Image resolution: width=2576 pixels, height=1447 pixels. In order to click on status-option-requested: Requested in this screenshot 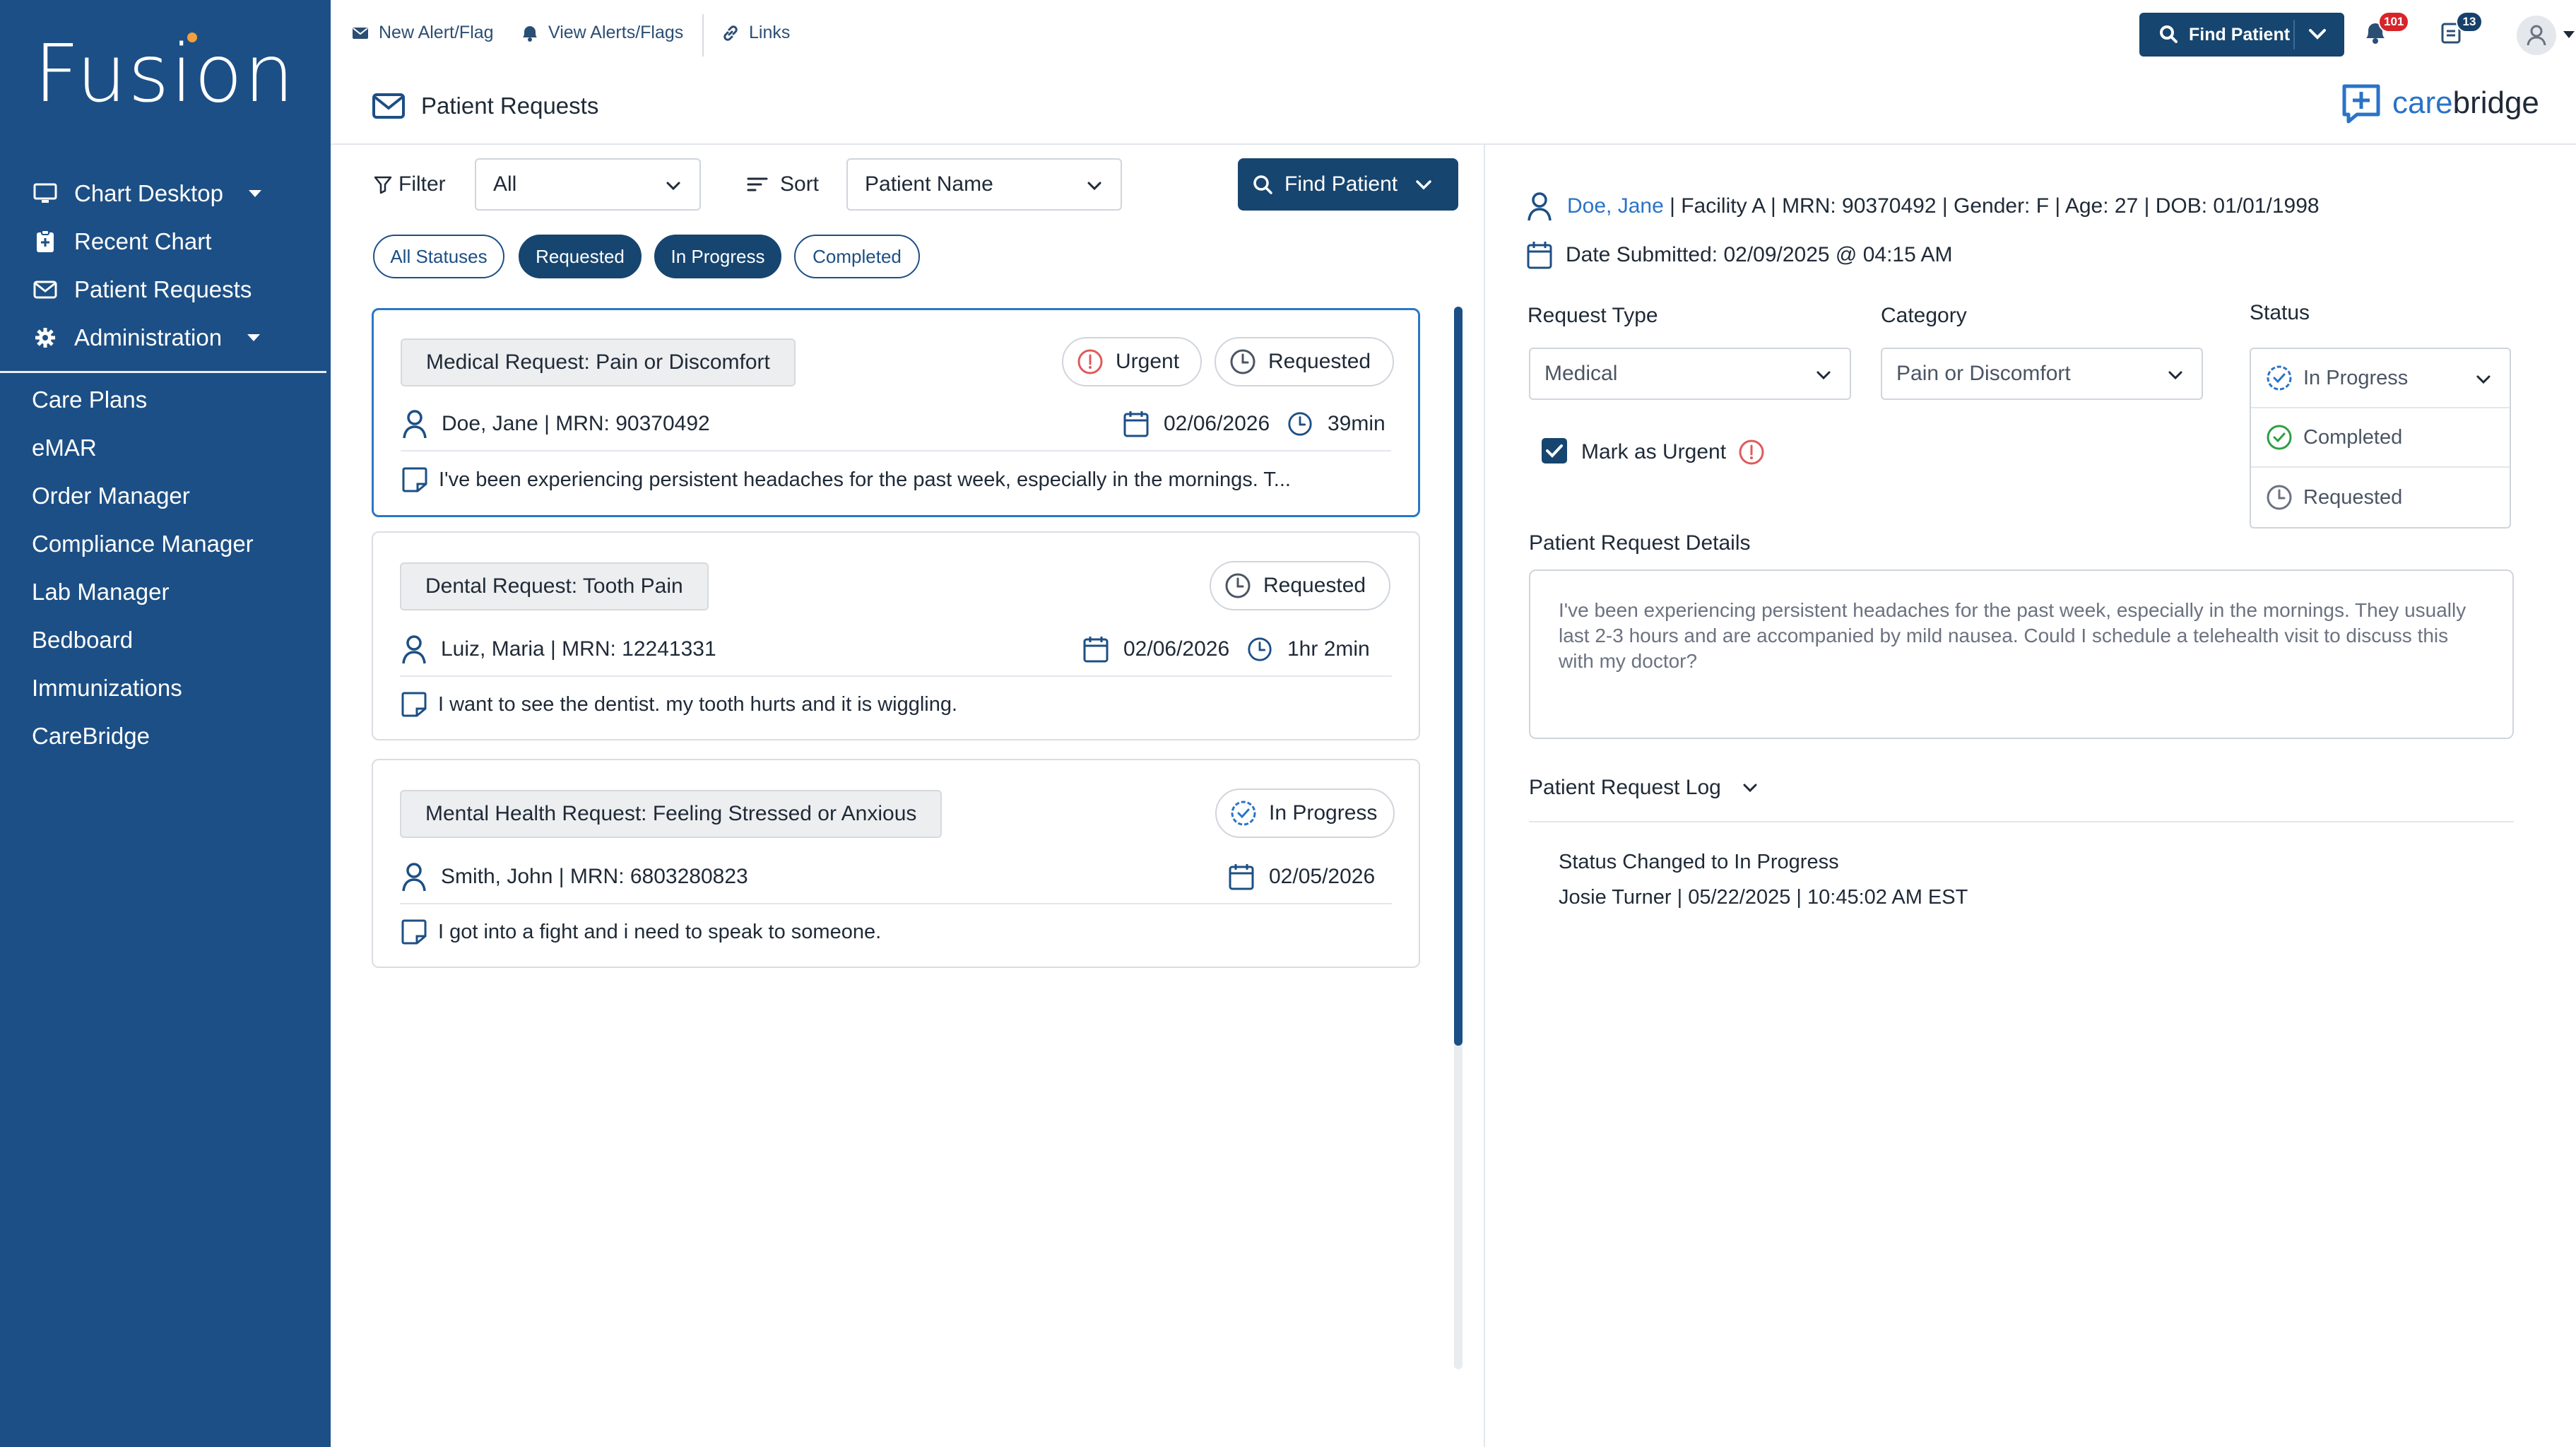, I will do `click(2380, 497)`.